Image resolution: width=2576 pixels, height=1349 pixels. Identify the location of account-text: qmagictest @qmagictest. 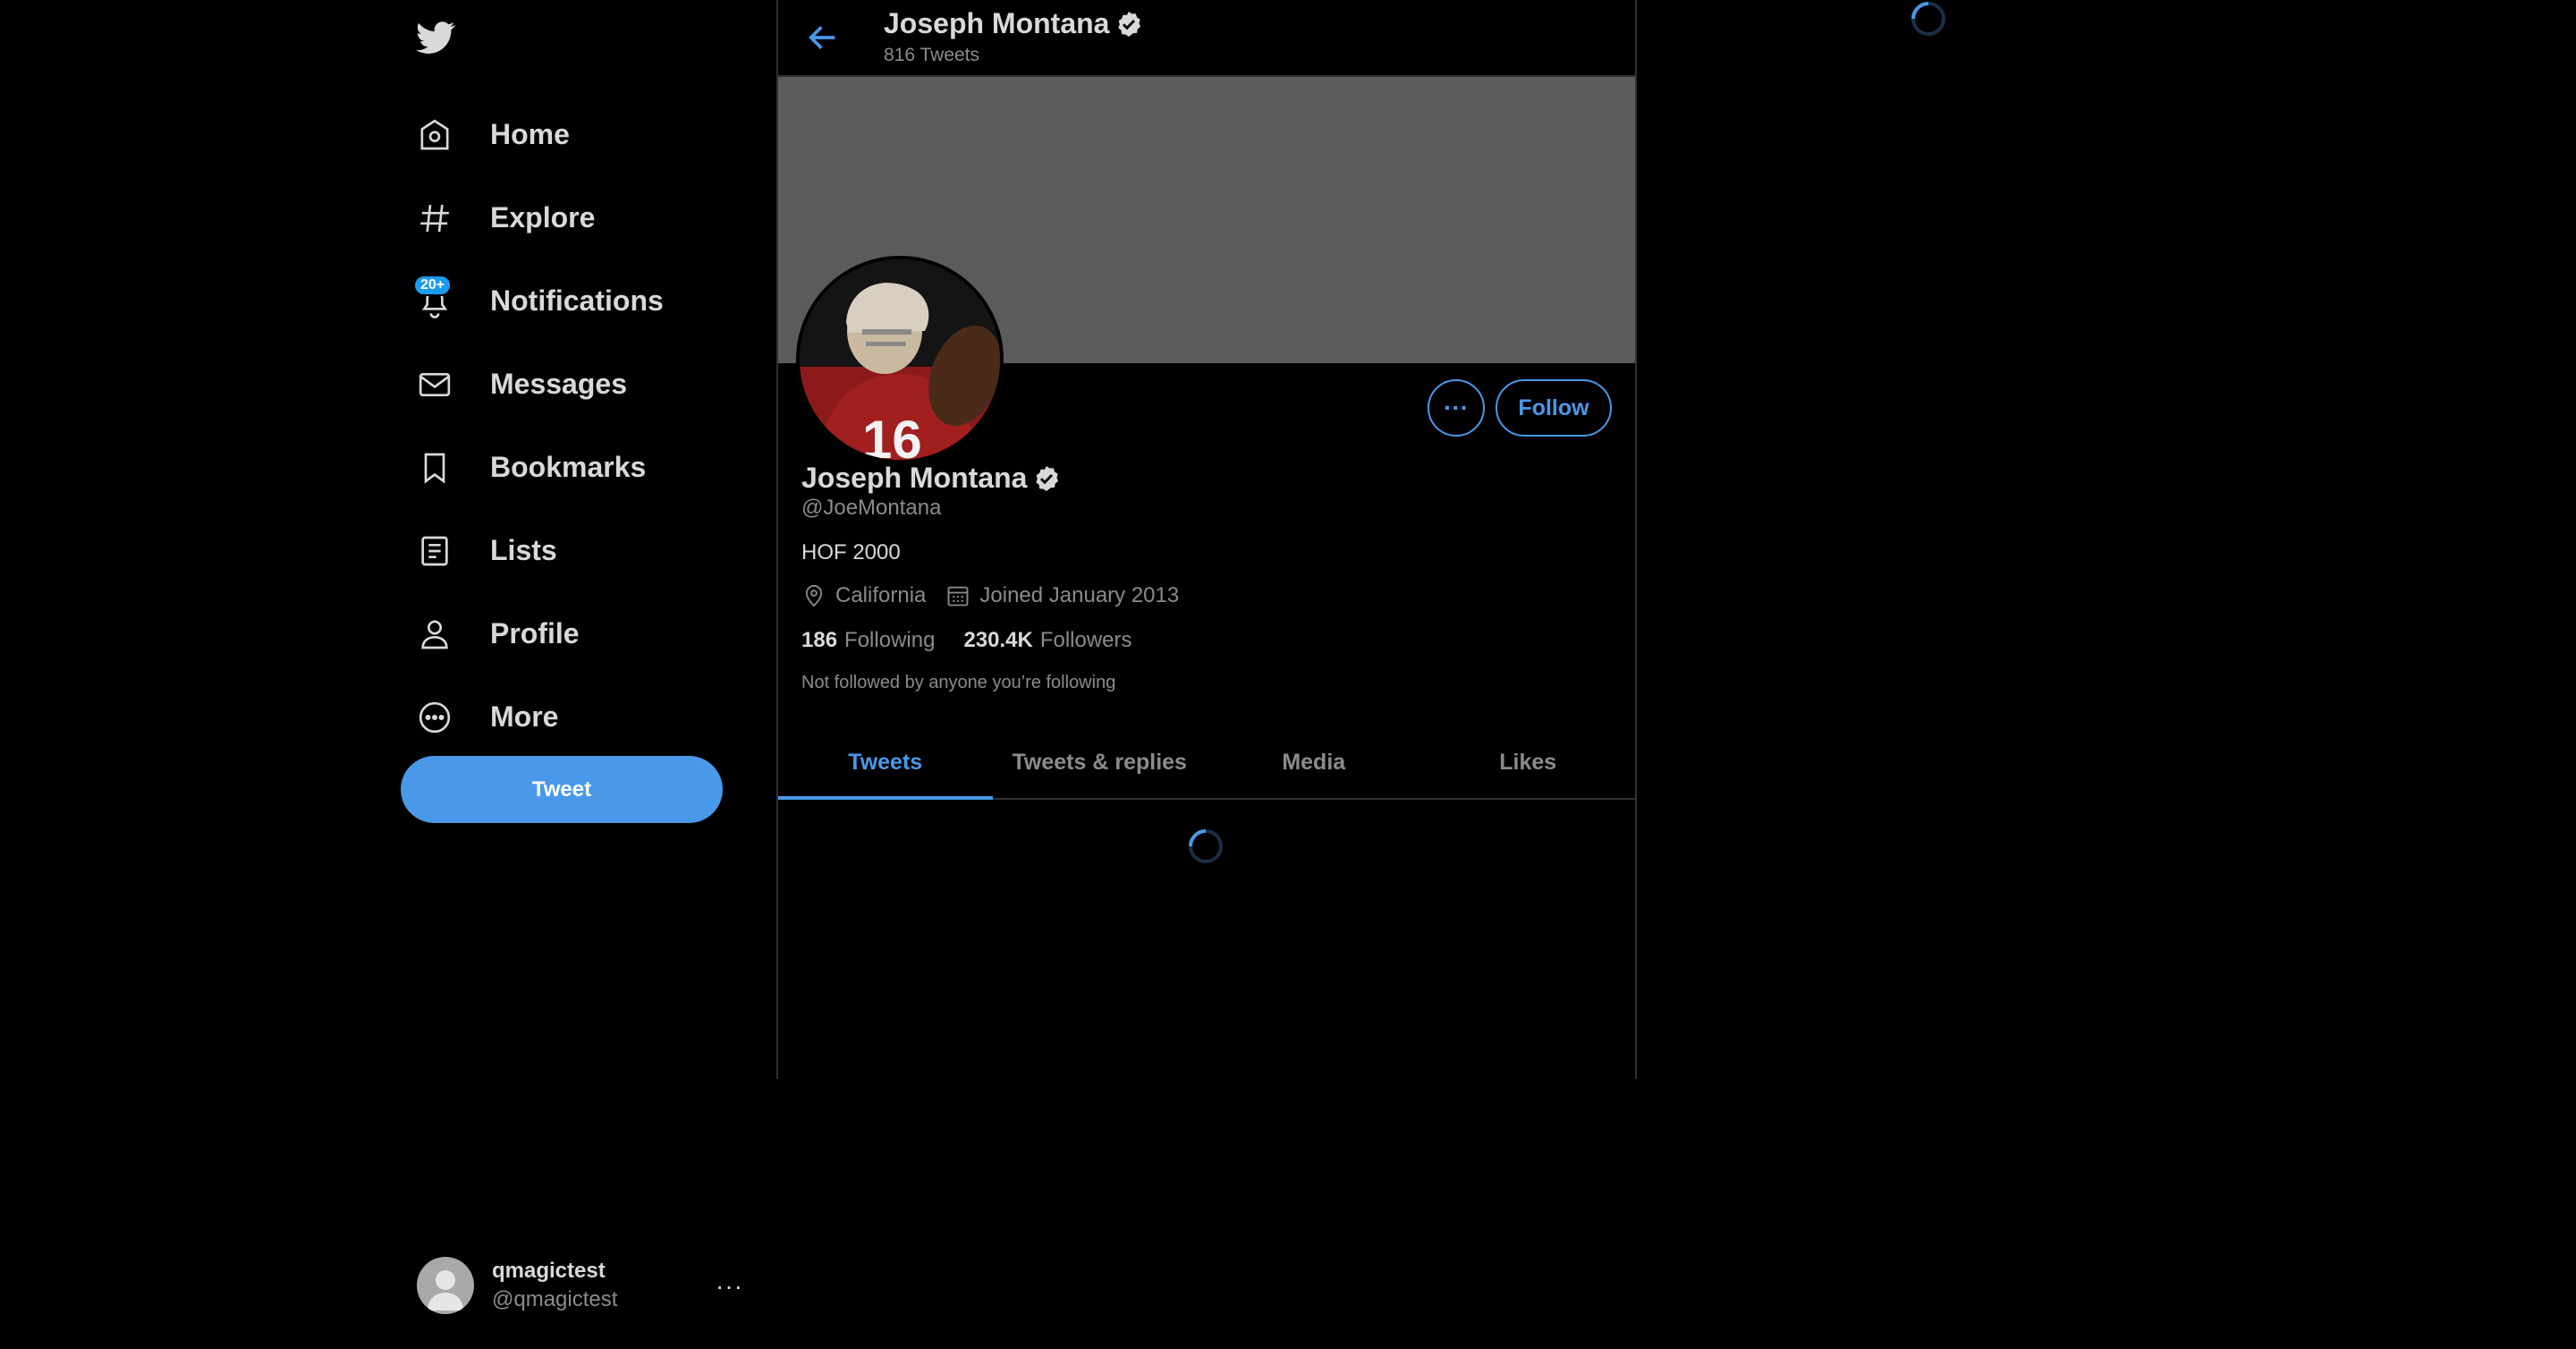
(554, 1285).